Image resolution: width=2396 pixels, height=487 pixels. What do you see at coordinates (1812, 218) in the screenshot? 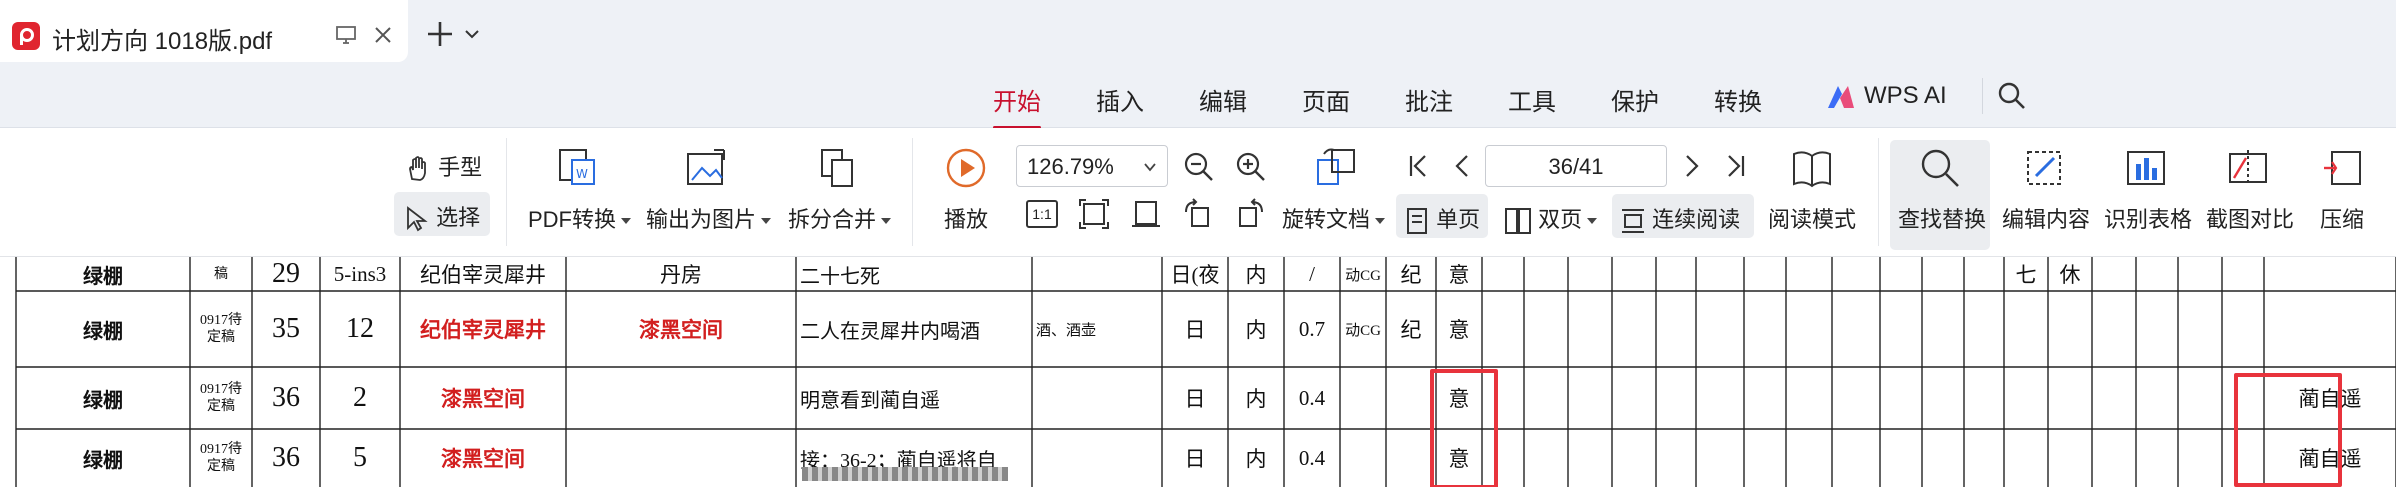
I see `reading-mode-button: 阅读模式` at bounding box center [1812, 218].